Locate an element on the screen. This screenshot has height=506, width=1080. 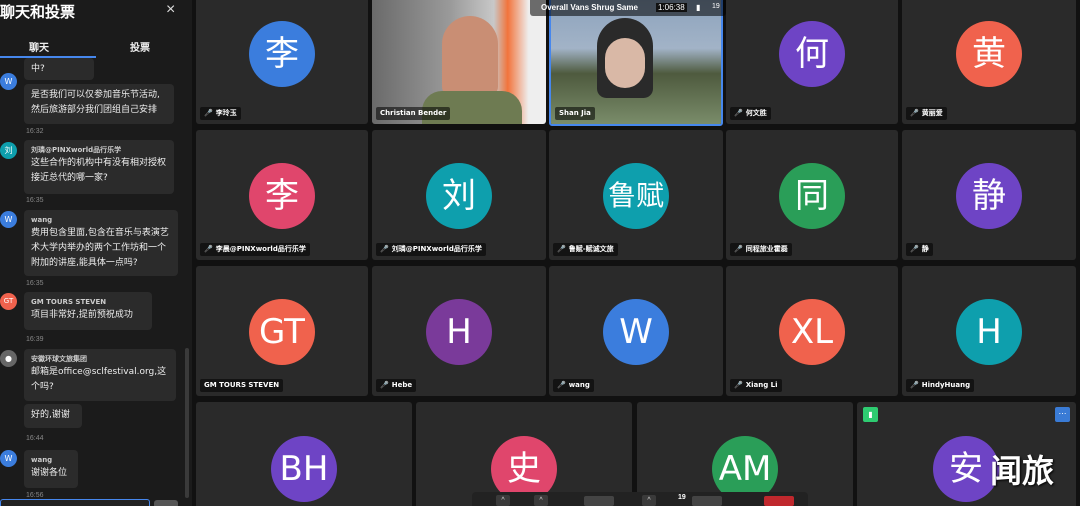
toolbar-button is located at coordinates (599, 501).